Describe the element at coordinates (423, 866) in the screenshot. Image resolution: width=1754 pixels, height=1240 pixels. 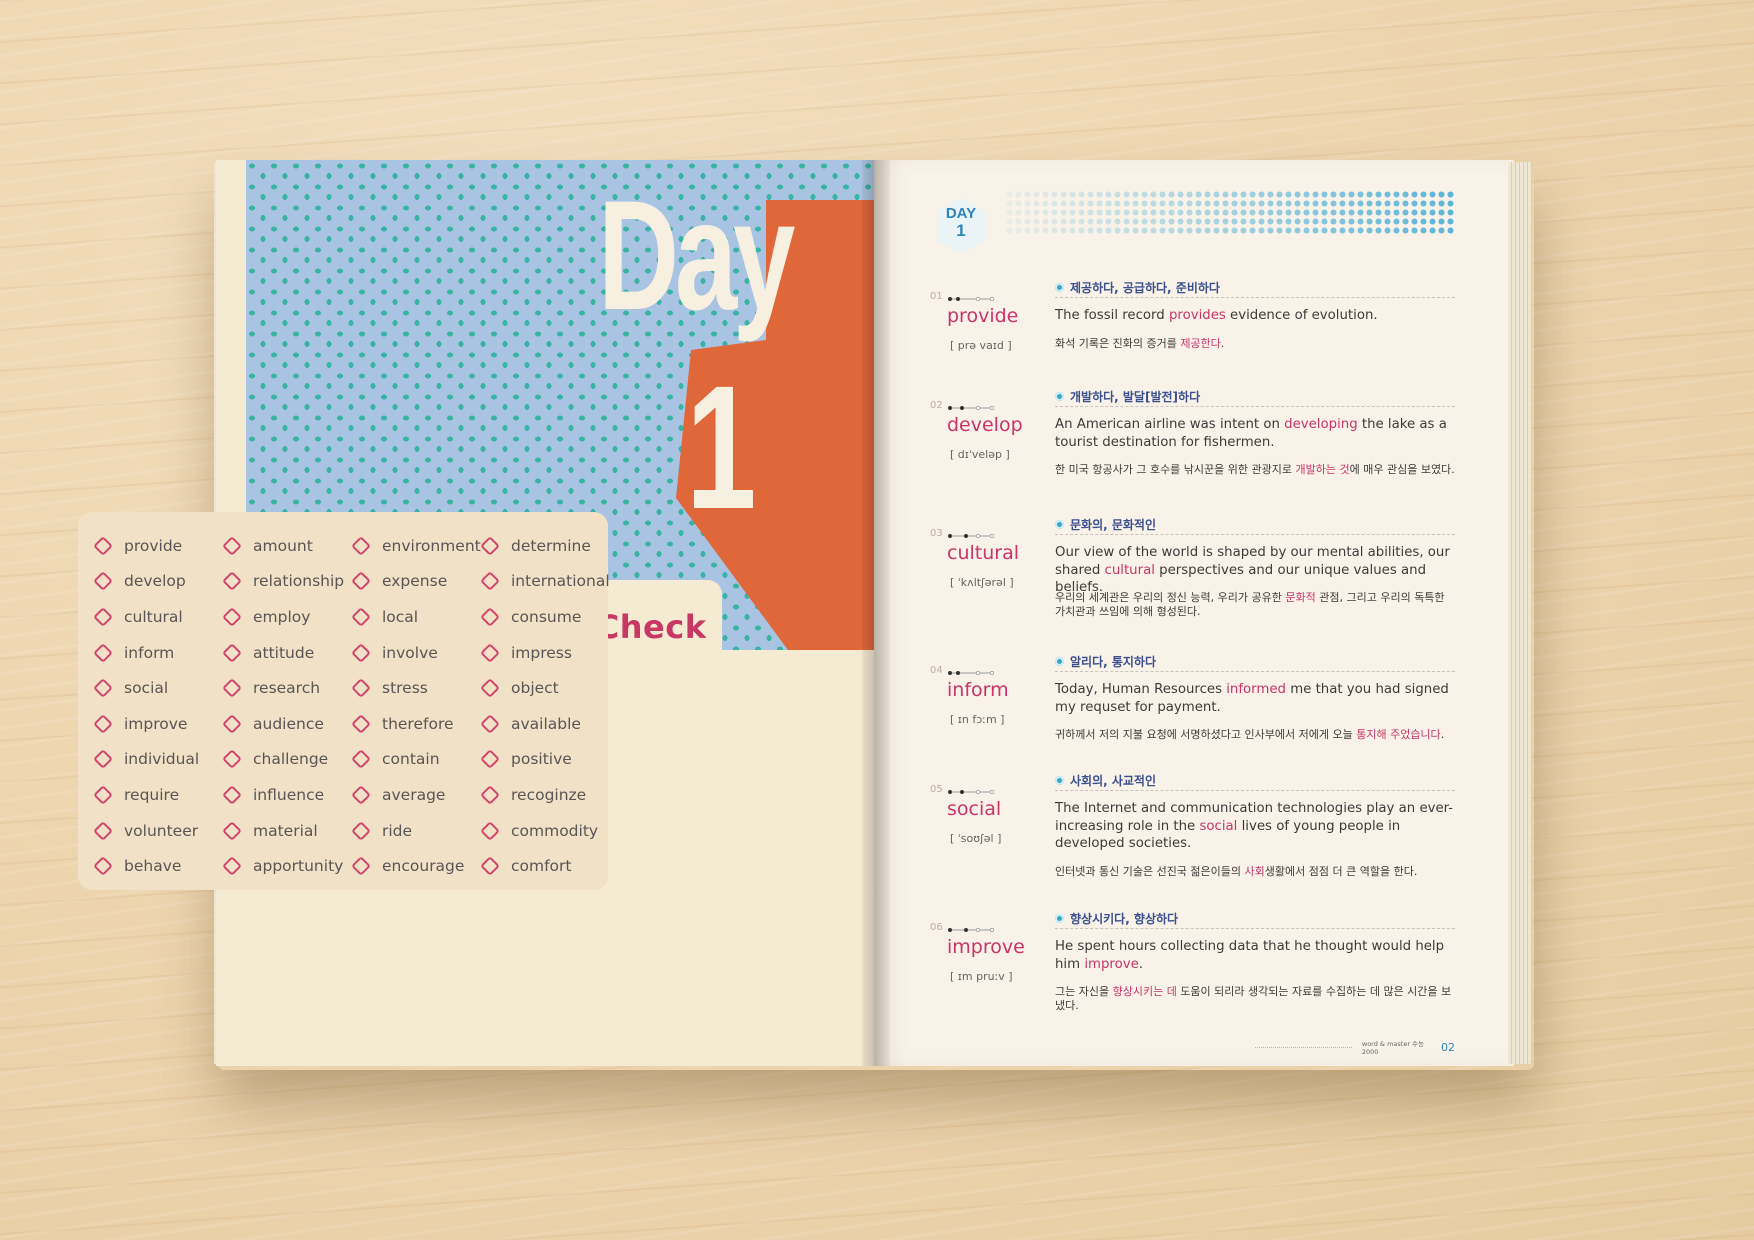
I see `word-text: encourage` at that location.